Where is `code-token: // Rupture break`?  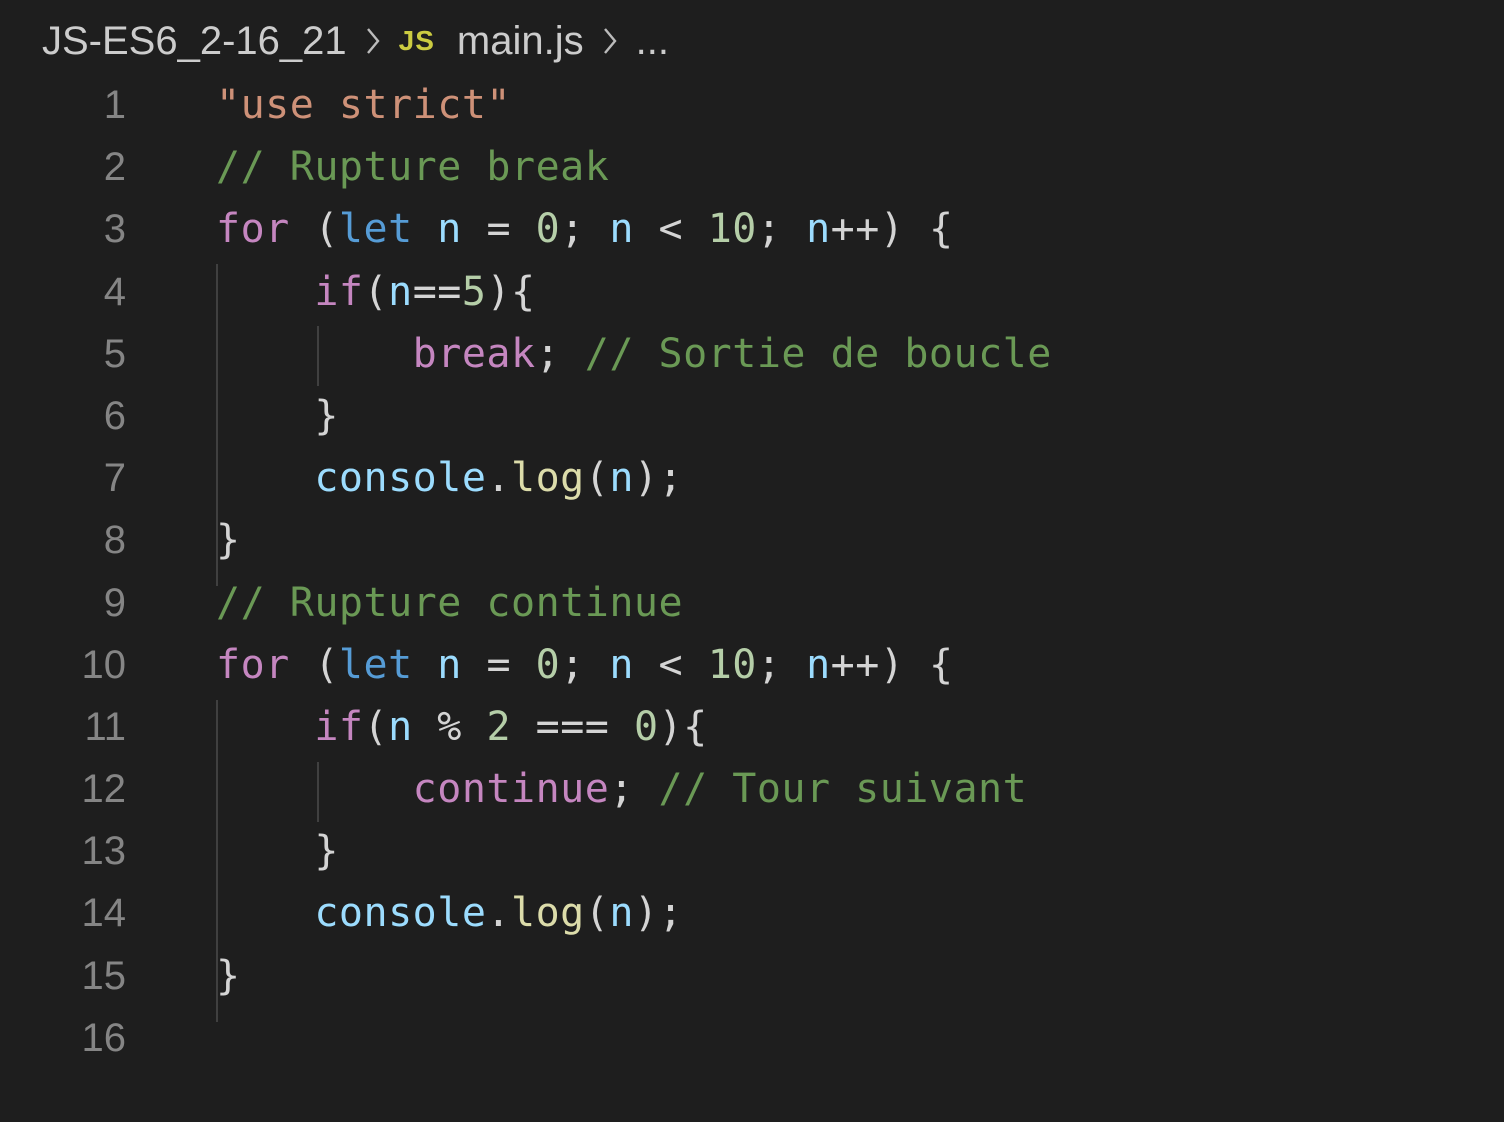
code-token: // Rupture break is located at coordinates (413, 167).